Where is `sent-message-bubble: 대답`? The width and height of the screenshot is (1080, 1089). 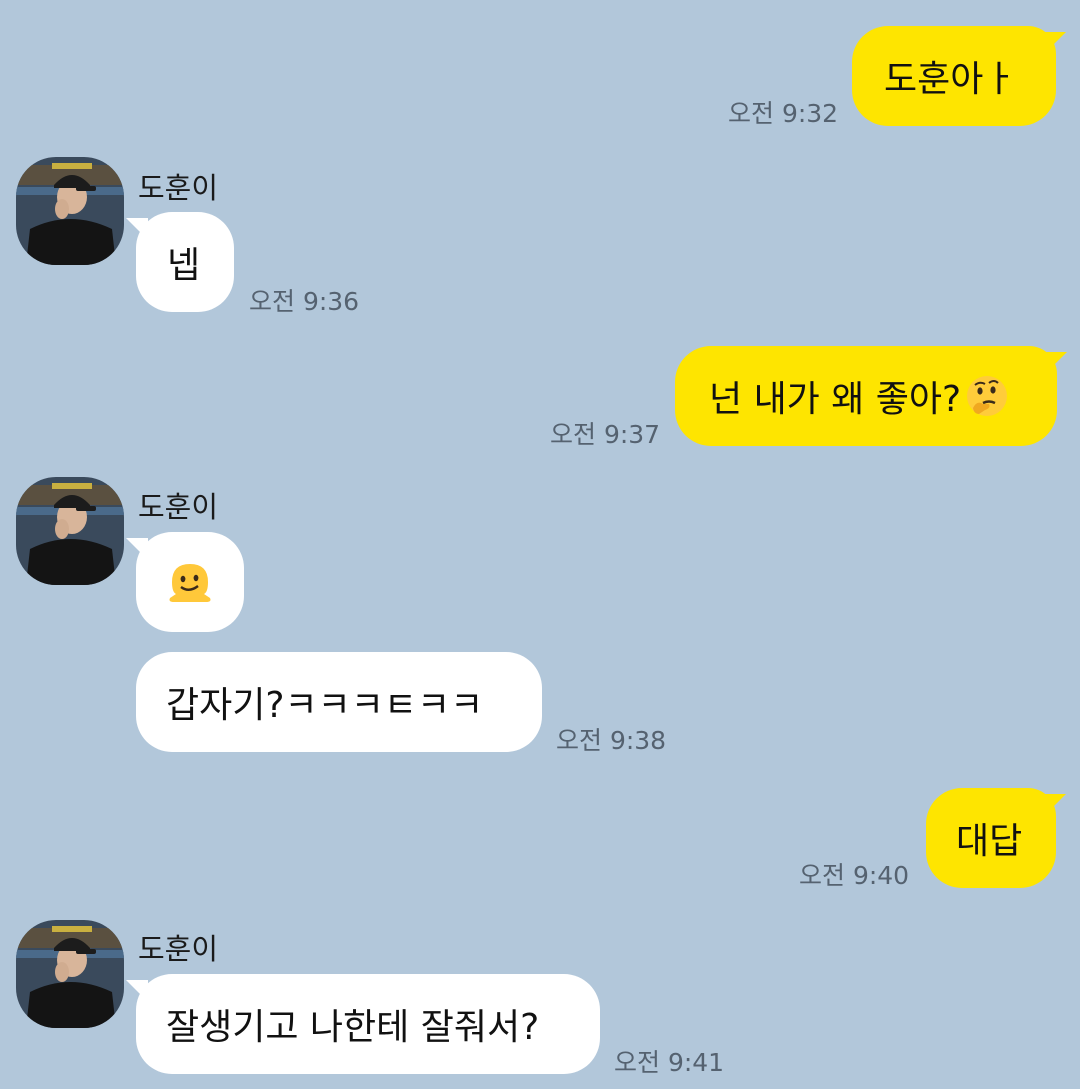 sent-message-bubble: 대답 is located at coordinates (996, 838).